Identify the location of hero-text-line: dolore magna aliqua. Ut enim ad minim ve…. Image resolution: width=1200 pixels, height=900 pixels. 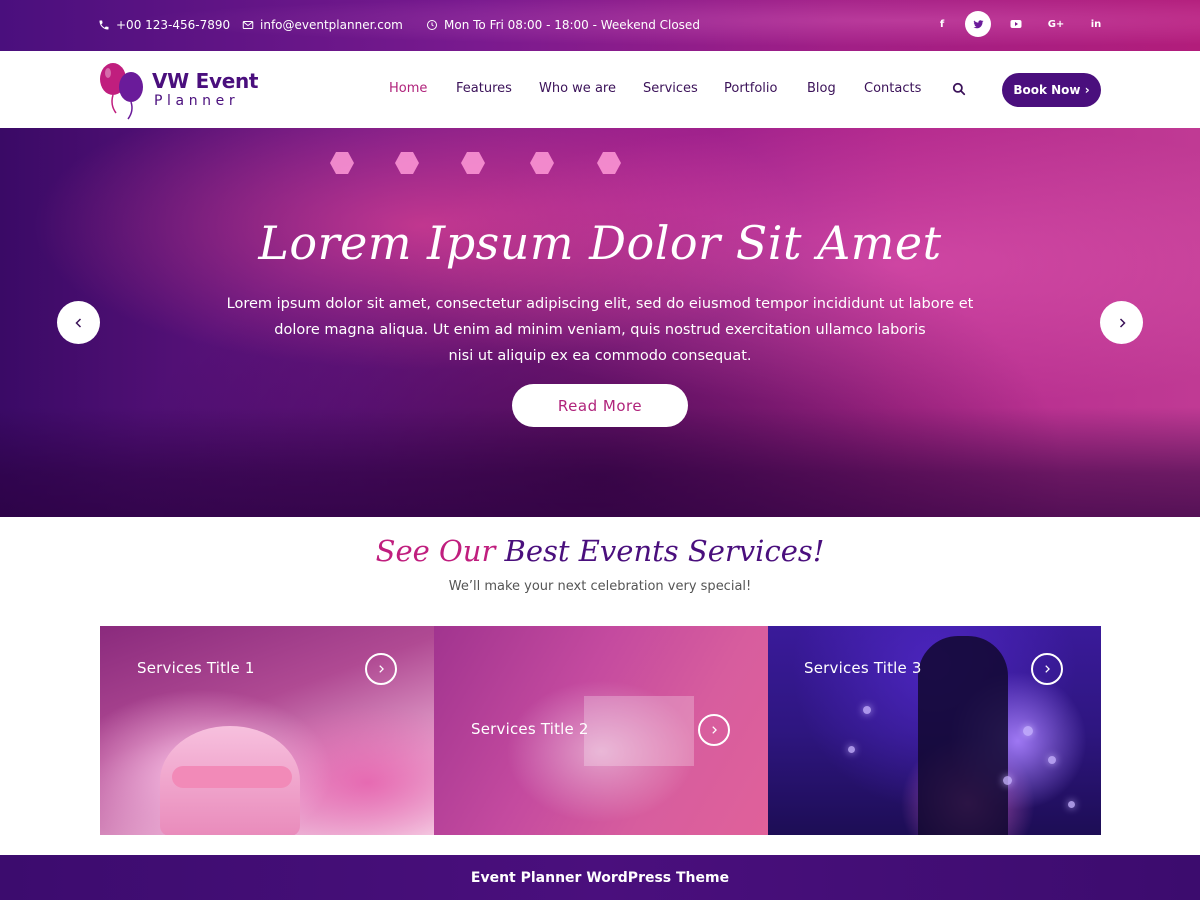
(600, 330).